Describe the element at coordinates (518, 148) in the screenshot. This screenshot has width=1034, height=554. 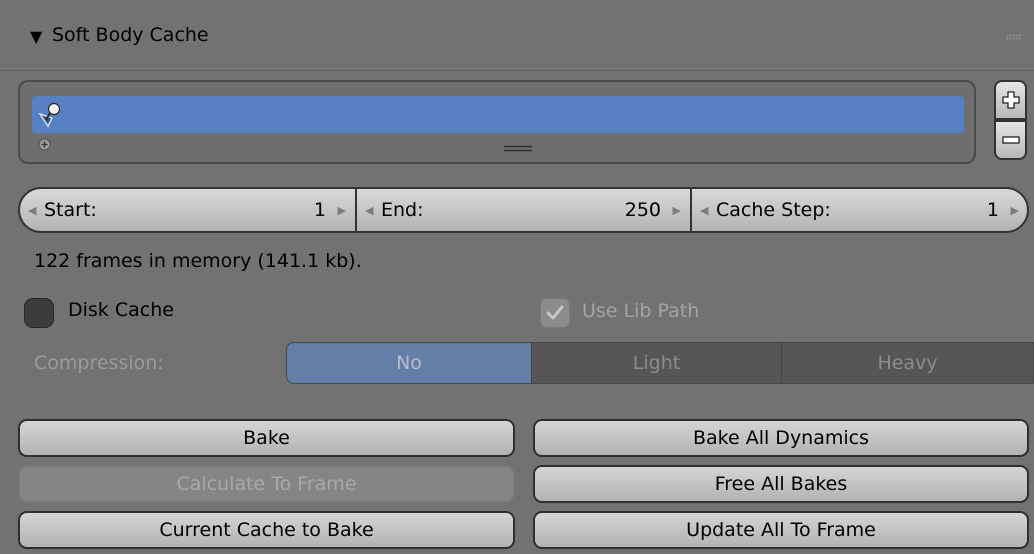
I see `resize-handle-icon` at that location.